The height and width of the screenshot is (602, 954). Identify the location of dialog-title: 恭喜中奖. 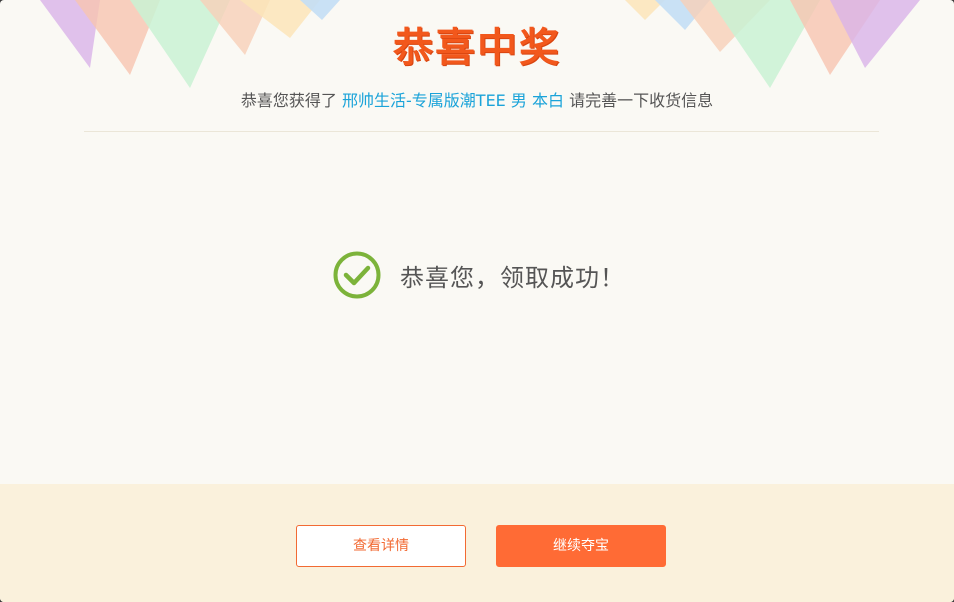
(477, 48).